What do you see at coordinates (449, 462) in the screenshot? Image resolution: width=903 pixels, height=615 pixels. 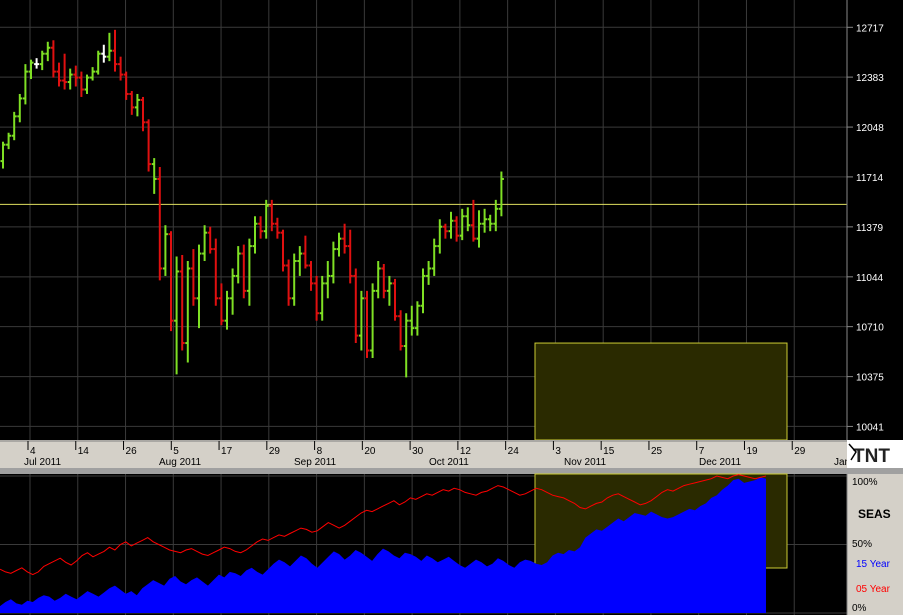 I see `x-month-label: Oct 2011` at bounding box center [449, 462].